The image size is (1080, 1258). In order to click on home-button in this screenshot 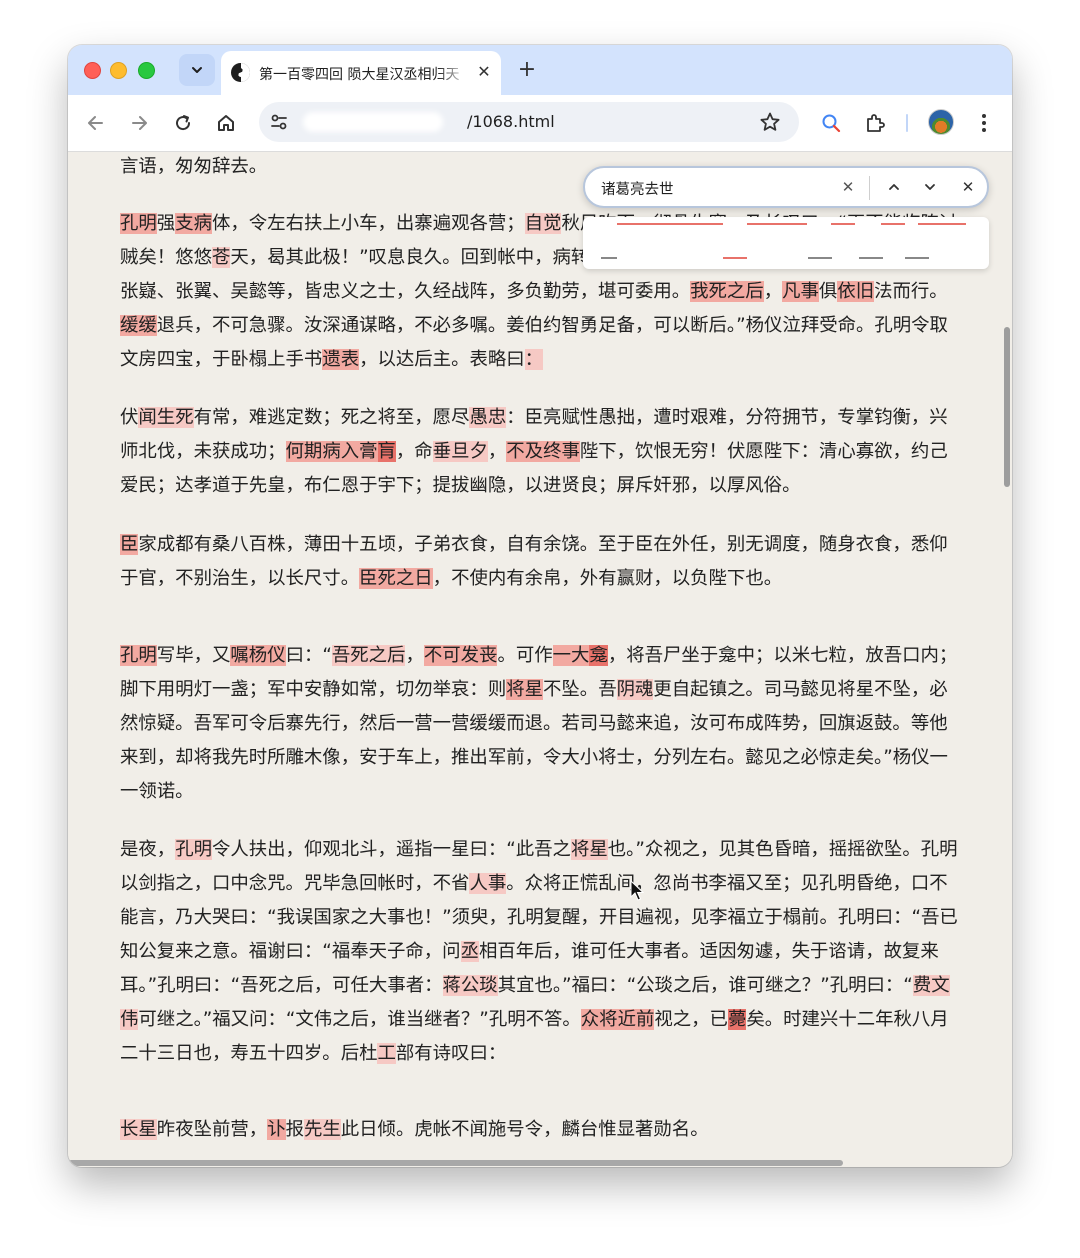, I will do `click(226, 123)`.